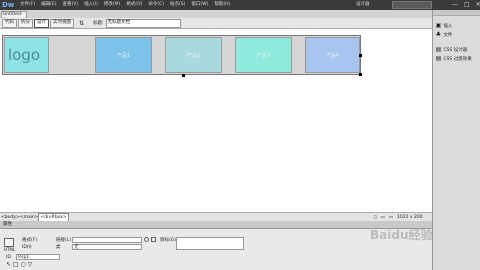 Image resolution: width=480 pixels, height=270 pixels. What do you see at coordinates (438, 58) in the screenshot?
I see `css-transitions-icon: ▤` at bounding box center [438, 58].